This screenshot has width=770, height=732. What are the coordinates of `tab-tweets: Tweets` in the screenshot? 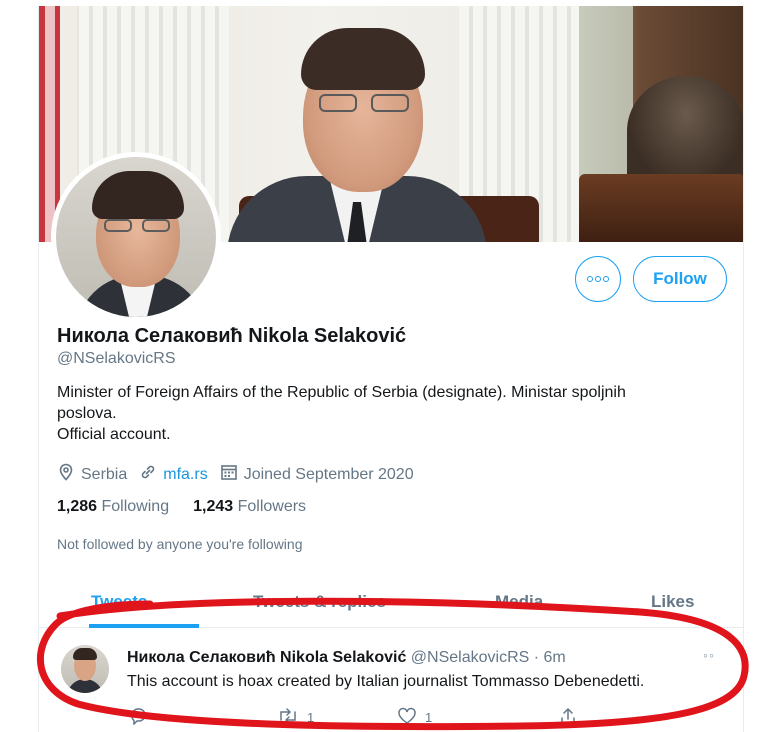 It's located at (119, 602).